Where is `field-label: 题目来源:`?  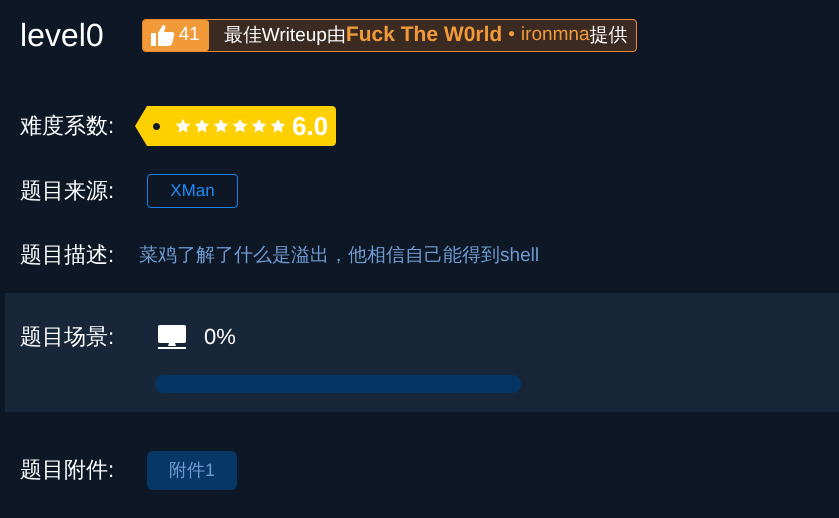
field-label: 题目来源: is located at coordinates (68, 191).